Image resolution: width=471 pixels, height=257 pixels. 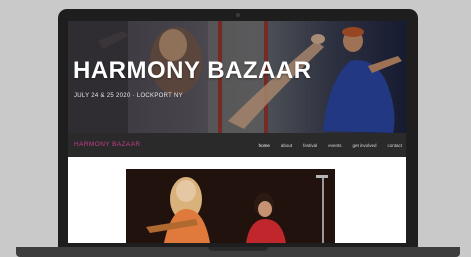 What do you see at coordinates (128, 96) in the screenshot?
I see `event-date-location: JULY 24 & 25 2020 · LOCKPORT NY` at bounding box center [128, 96].